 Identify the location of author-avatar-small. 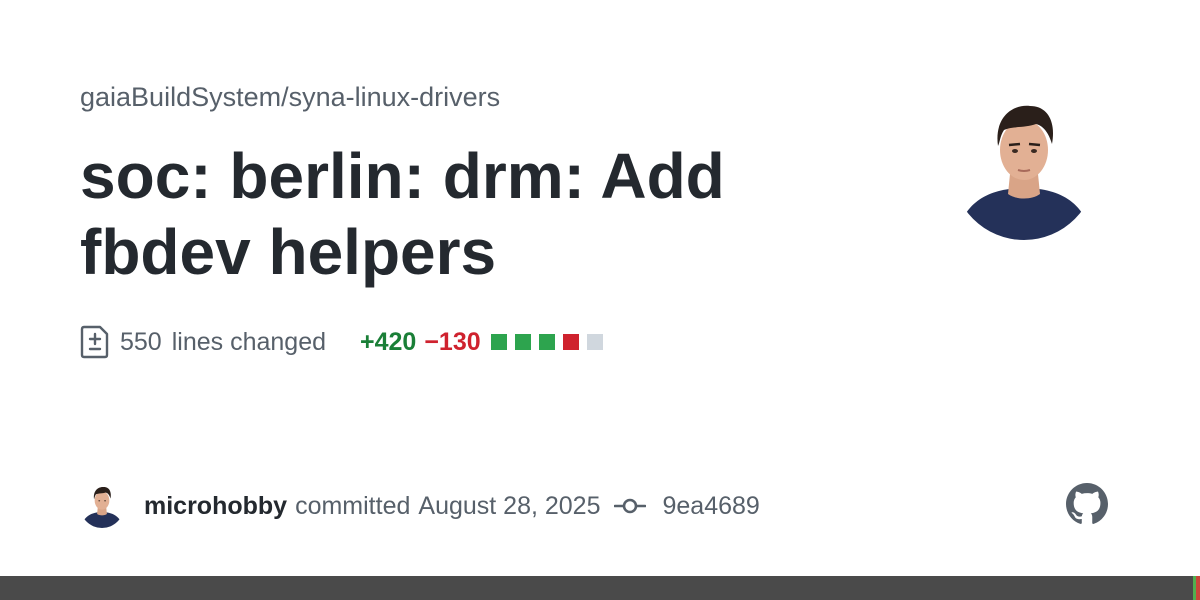
(102, 506).